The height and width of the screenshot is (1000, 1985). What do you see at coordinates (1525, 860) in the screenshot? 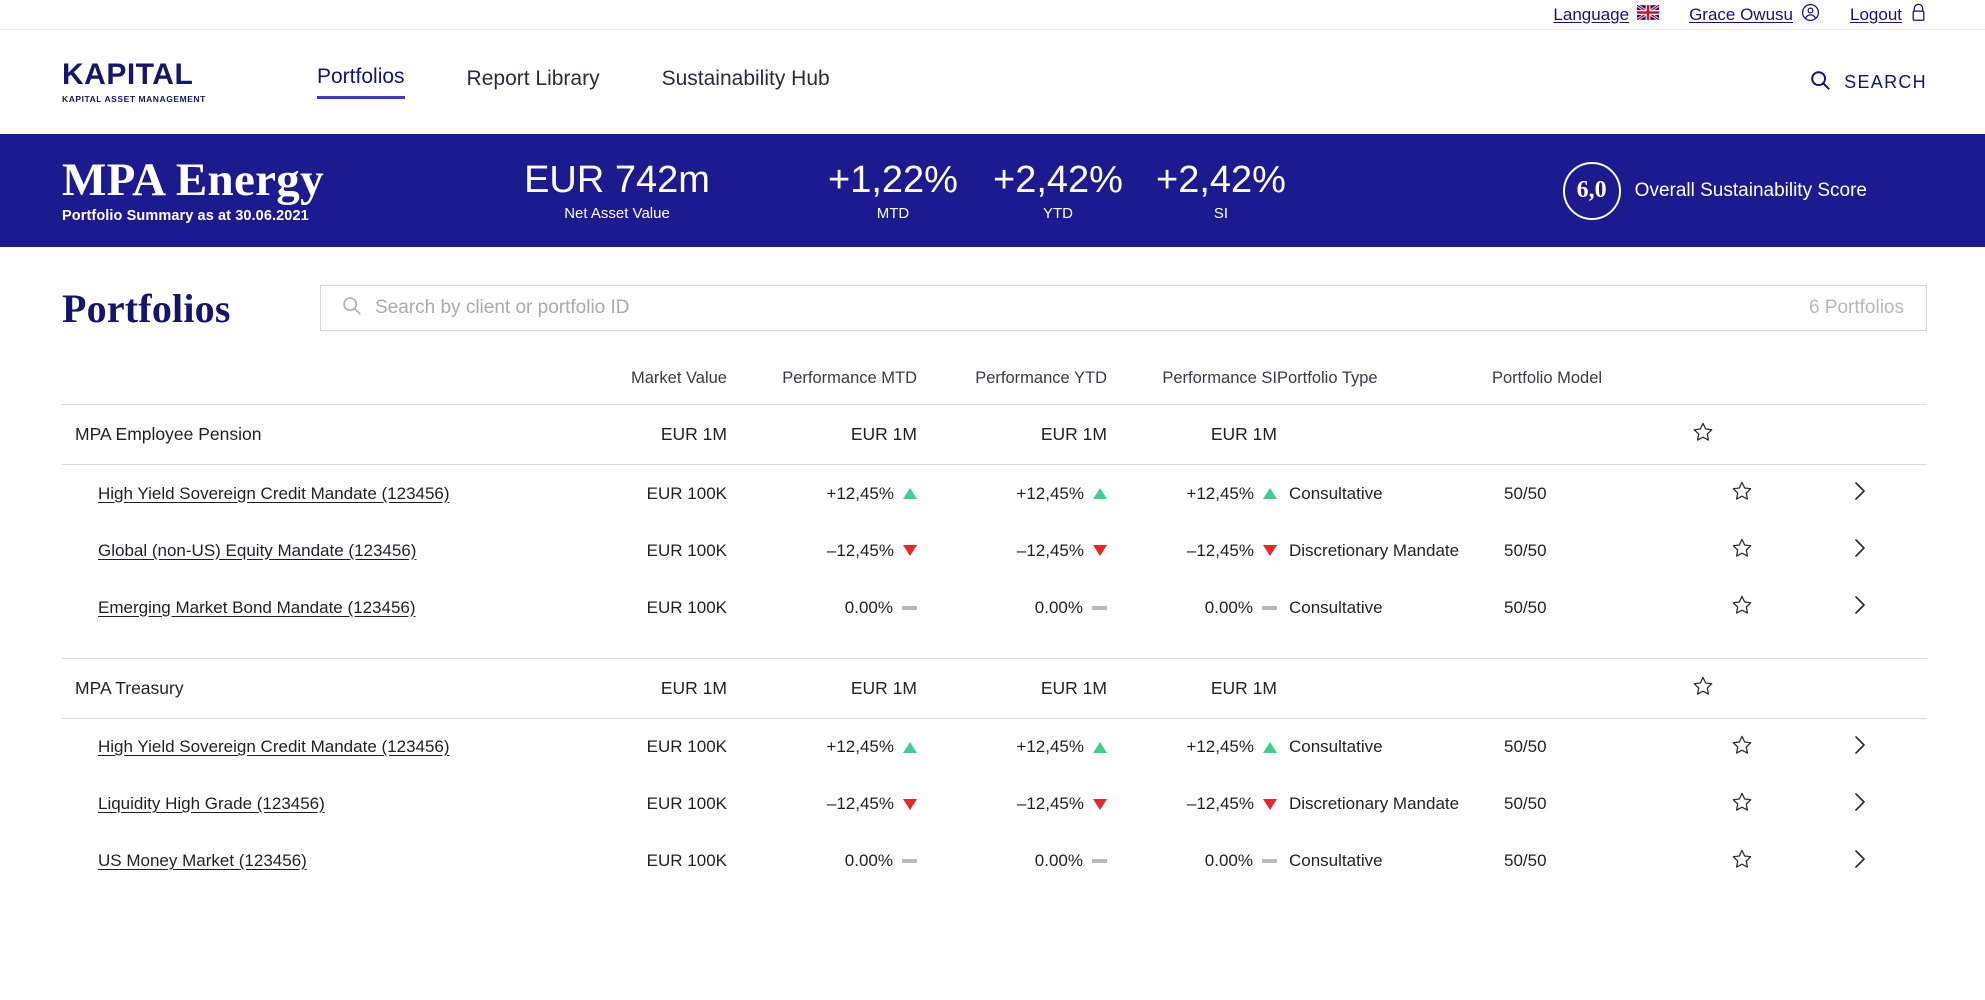
I see `portfolio-model: 50/50` at bounding box center [1525, 860].